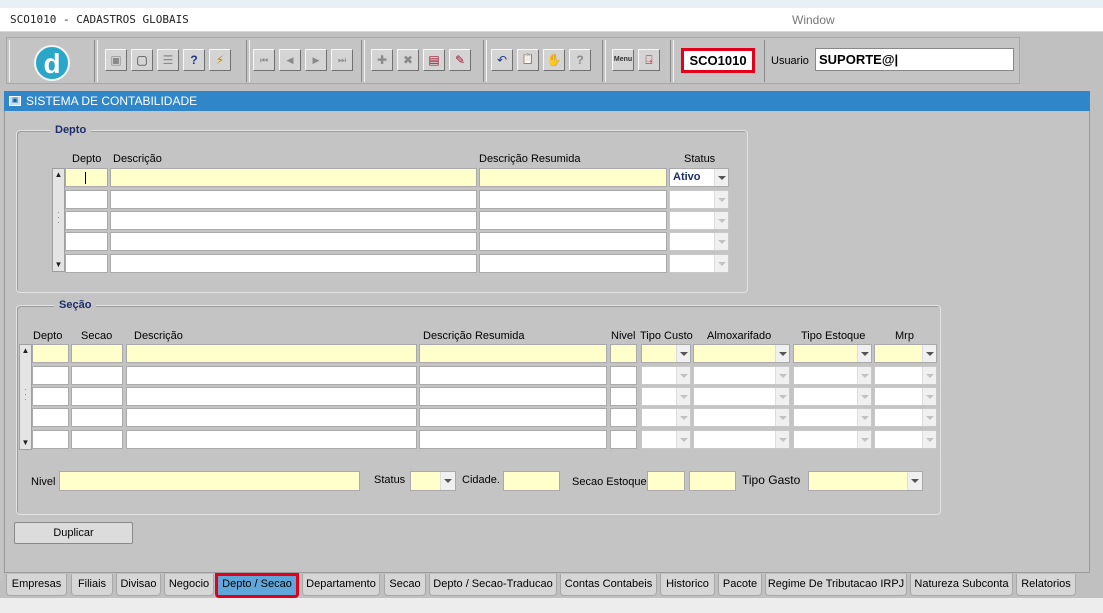 This screenshot has height=613, width=1103. Describe the element at coordinates (666, 481) in the screenshot. I see `secao-estoque-field` at that location.